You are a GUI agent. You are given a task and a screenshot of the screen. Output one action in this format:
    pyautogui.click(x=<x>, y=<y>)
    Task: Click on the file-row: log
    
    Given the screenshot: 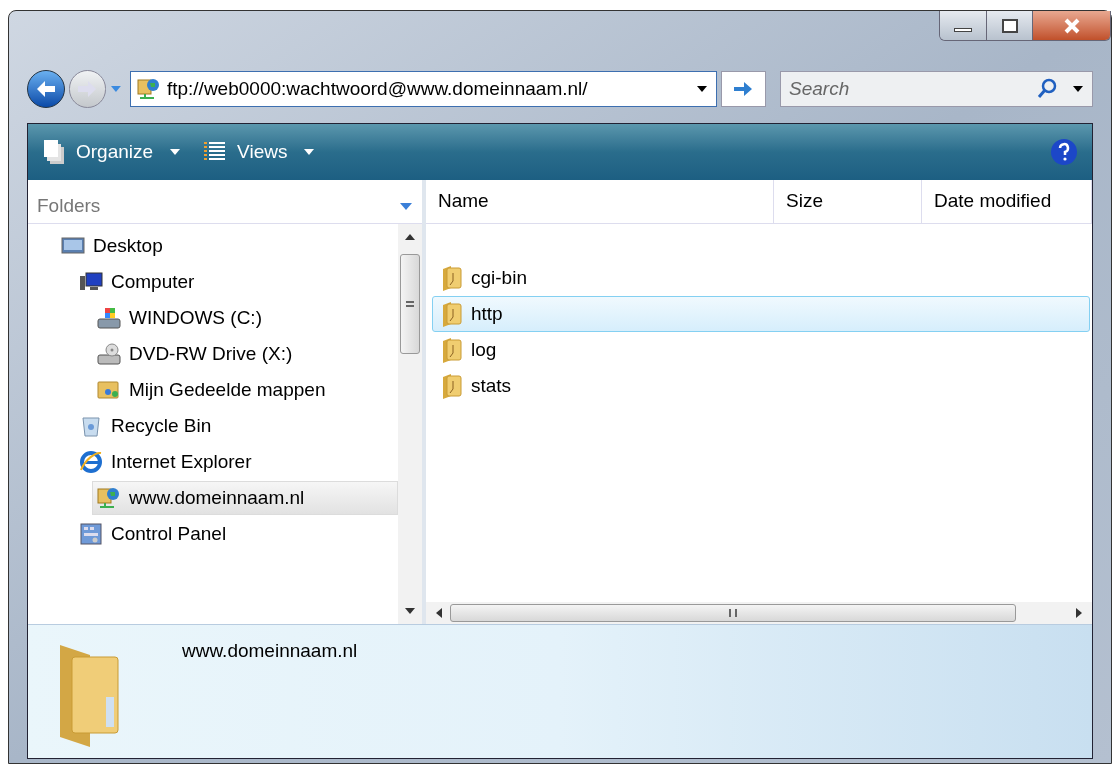 What is the action you would take?
    pyautogui.click(x=761, y=350)
    